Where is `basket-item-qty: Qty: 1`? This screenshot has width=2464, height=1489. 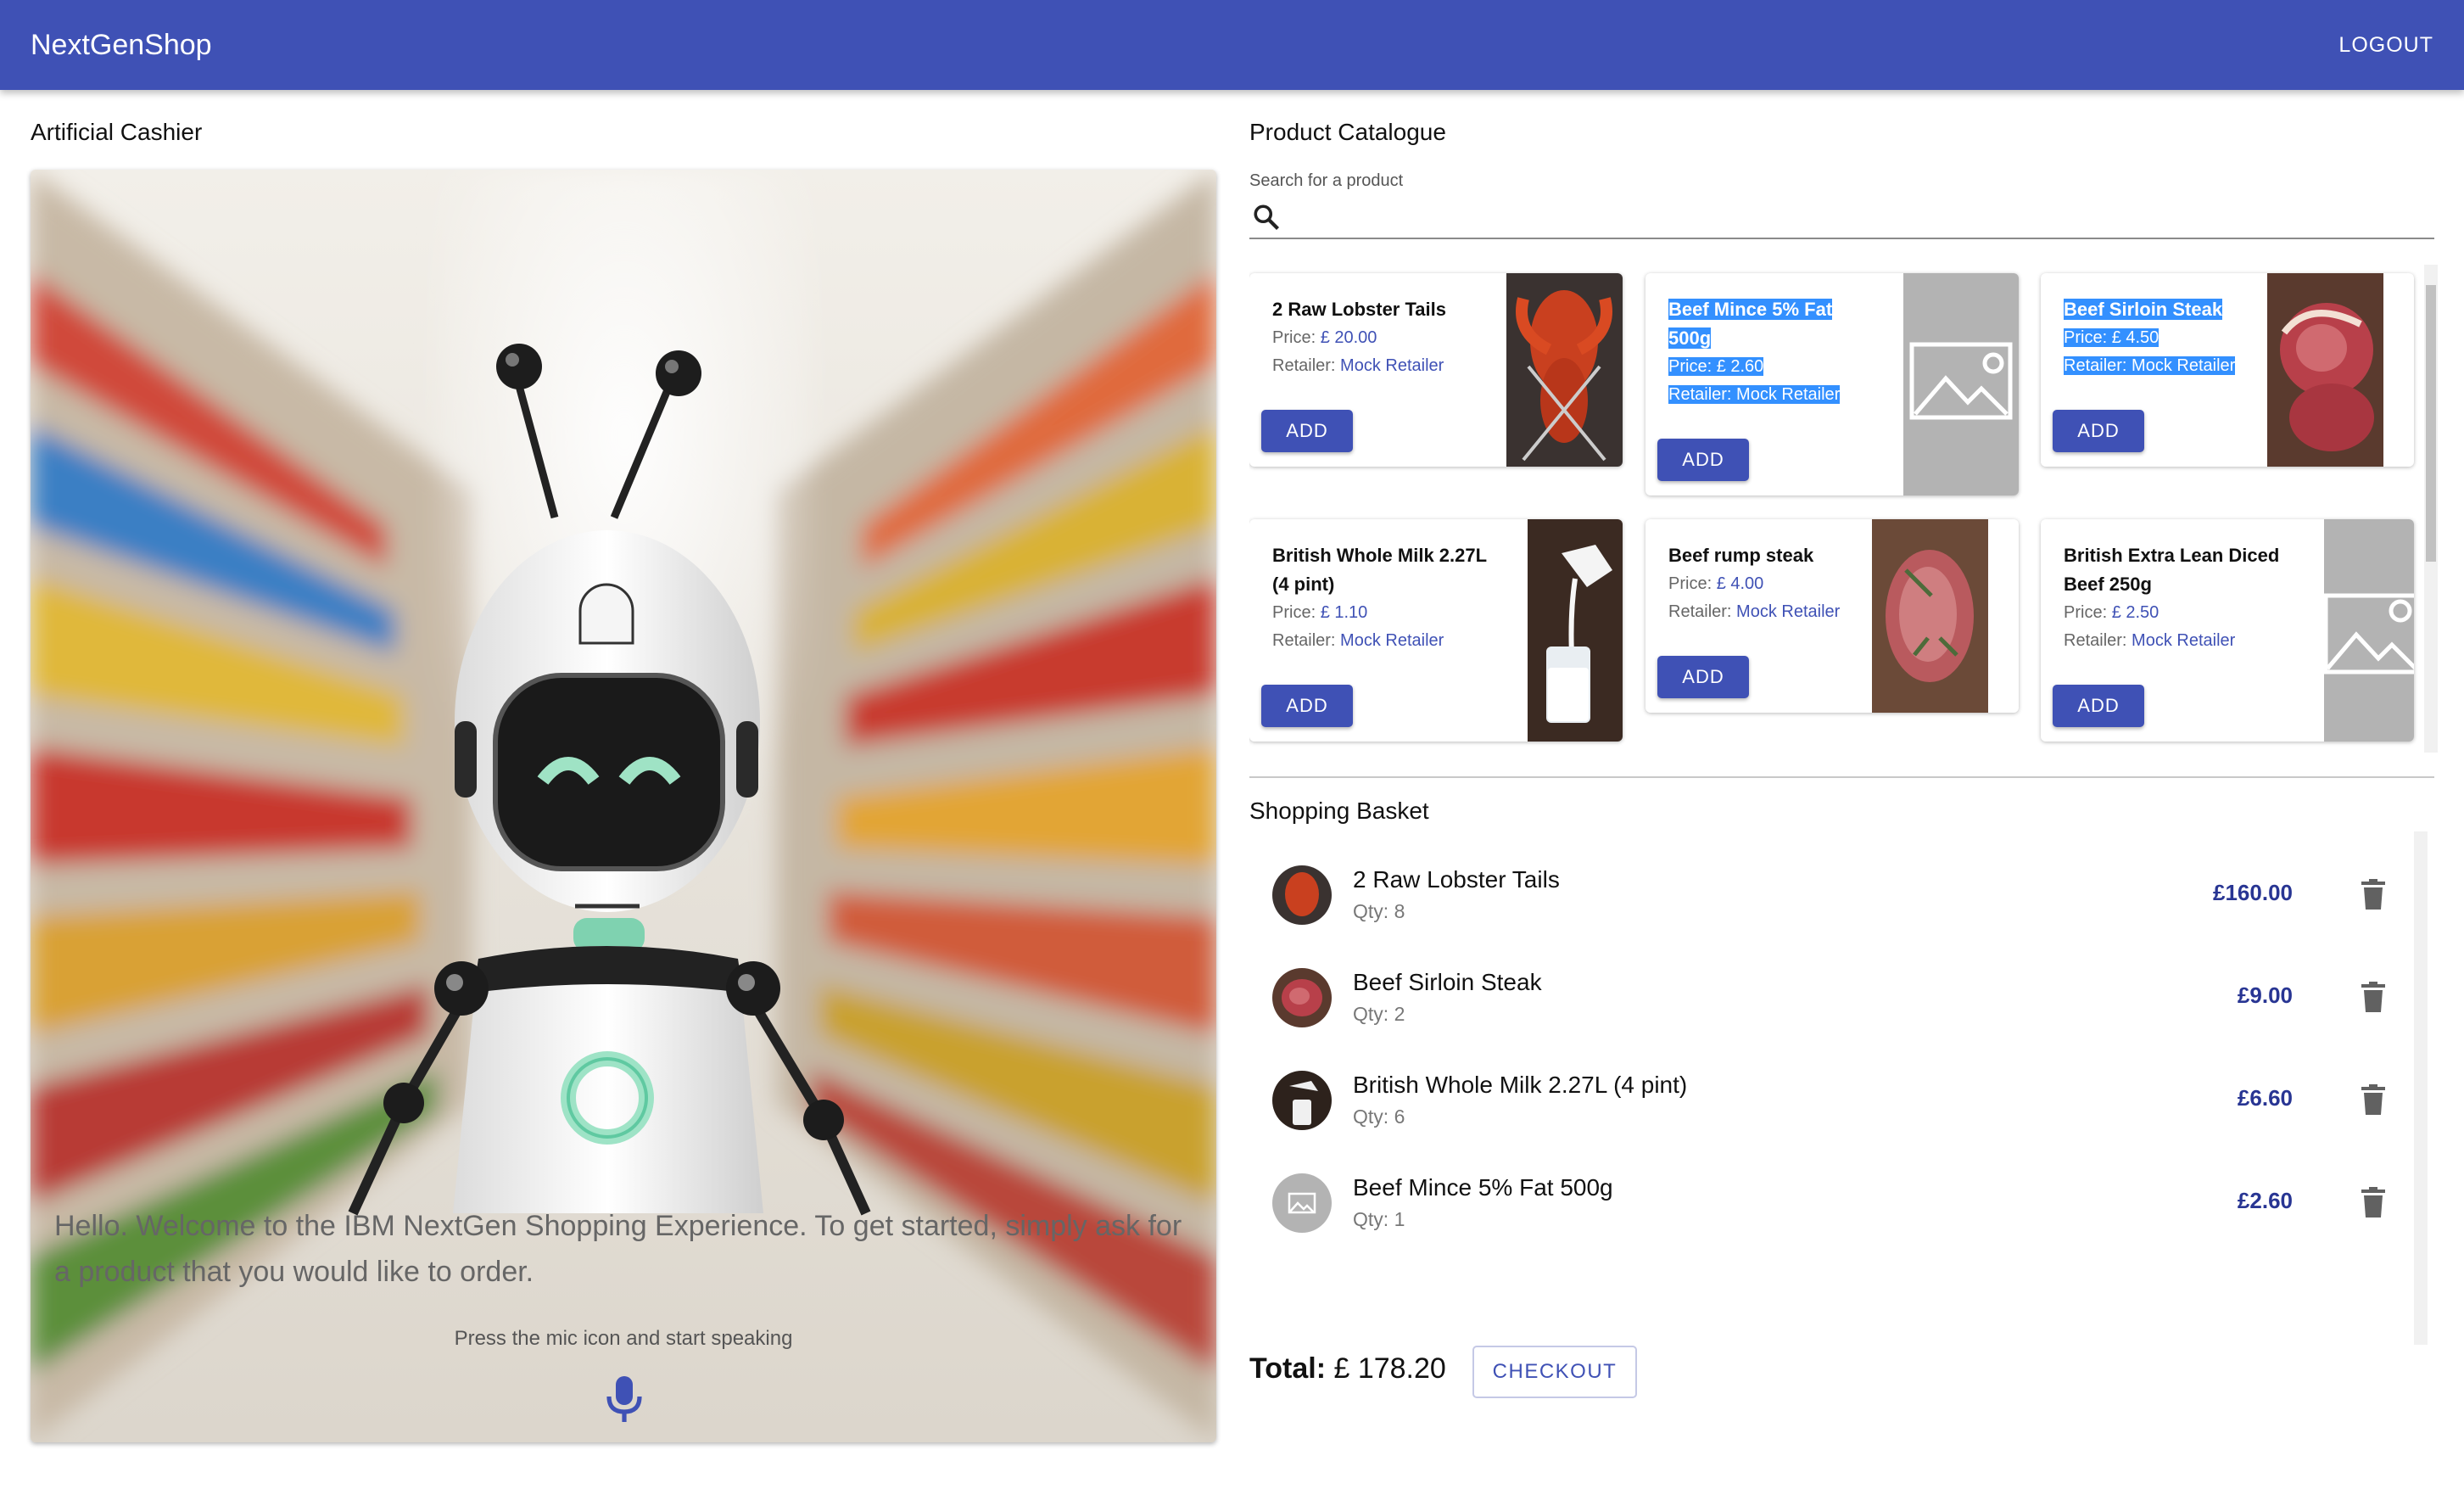 basket-item-qty: Qty: 1 is located at coordinates (1379, 1219).